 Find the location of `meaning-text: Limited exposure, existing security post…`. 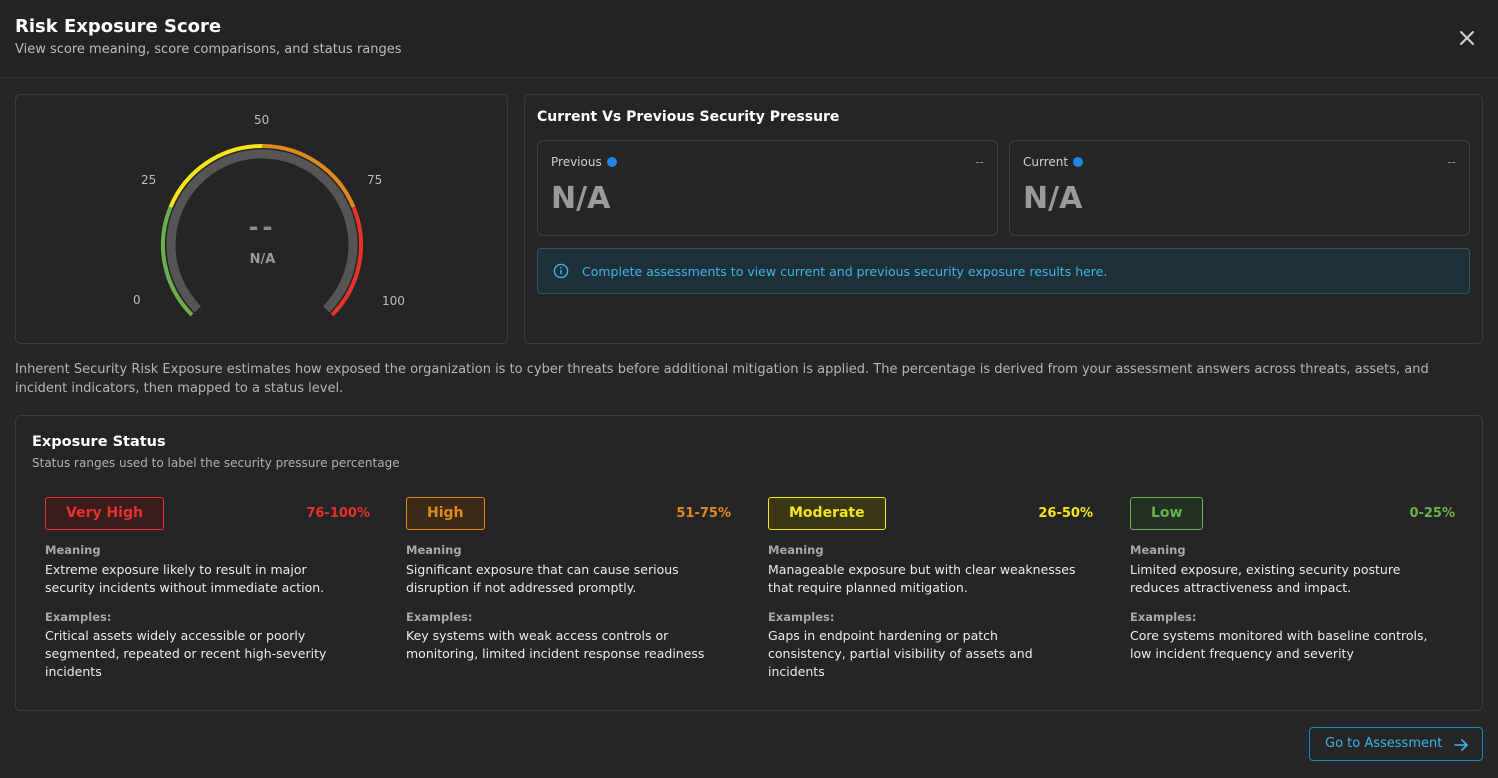

meaning-text: Limited exposure, existing security post… is located at coordinates (1265, 578).